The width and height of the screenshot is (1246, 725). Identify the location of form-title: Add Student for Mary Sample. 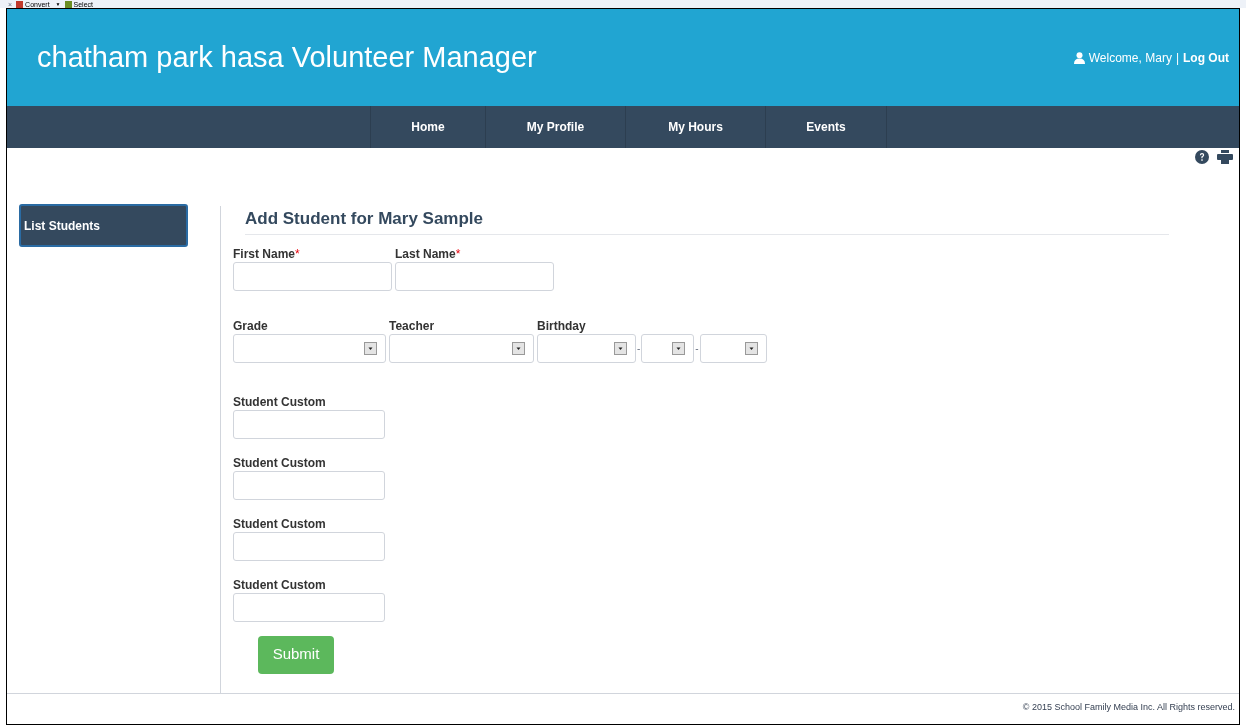
(364, 218).